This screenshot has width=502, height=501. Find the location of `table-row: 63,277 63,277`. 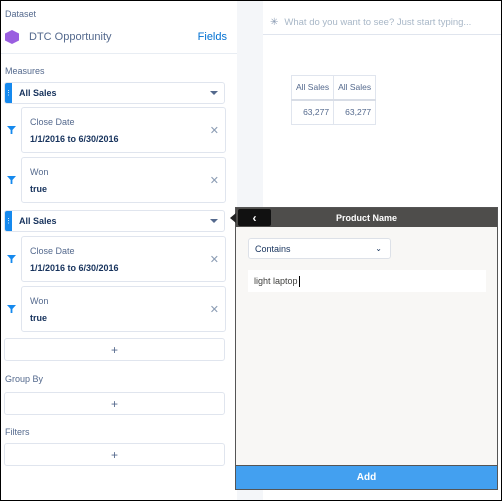

table-row: 63,277 63,277 is located at coordinates (333, 112).